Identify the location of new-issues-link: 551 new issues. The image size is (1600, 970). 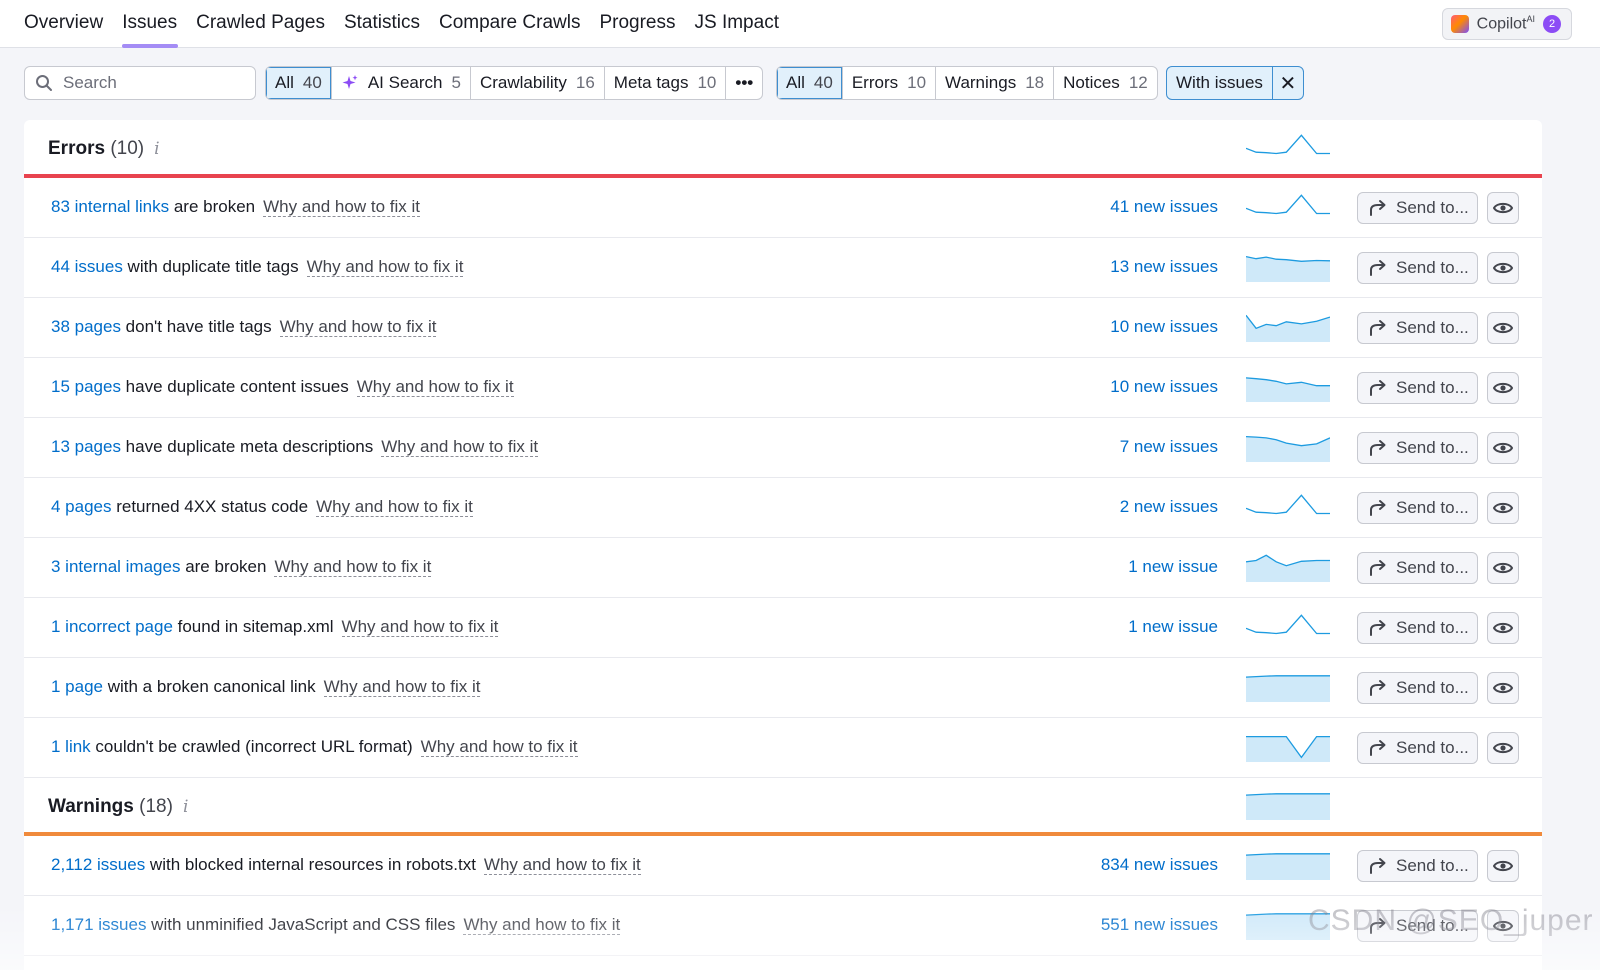
(1159, 925).